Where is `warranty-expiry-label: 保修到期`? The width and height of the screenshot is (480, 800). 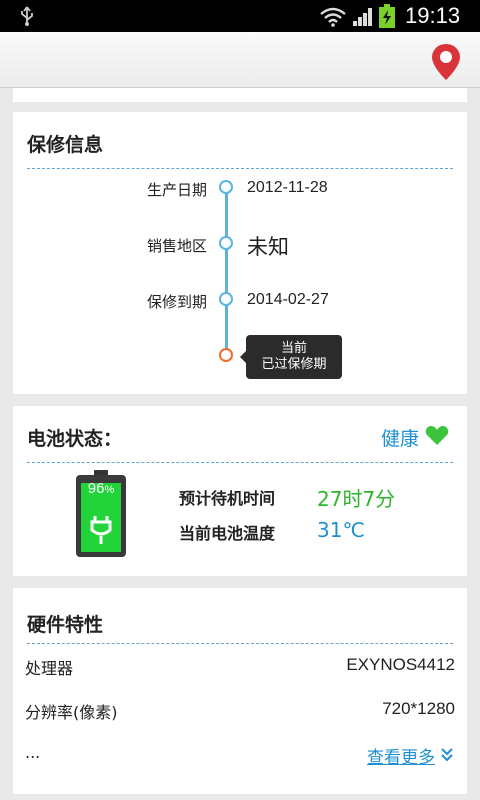
warranty-expiry-label: 保修到期 is located at coordinates (176, 302).